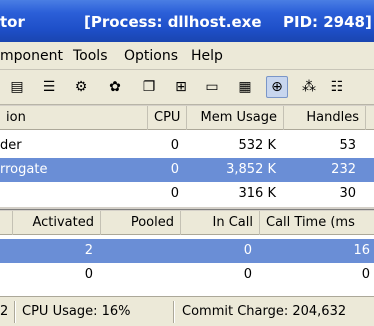 The width and height of the screenshot is (374, 326). What do you see at coordinates (31, 56) in the screenshot?
I see `menu-component: mponent` at bounding box center [31, 56].